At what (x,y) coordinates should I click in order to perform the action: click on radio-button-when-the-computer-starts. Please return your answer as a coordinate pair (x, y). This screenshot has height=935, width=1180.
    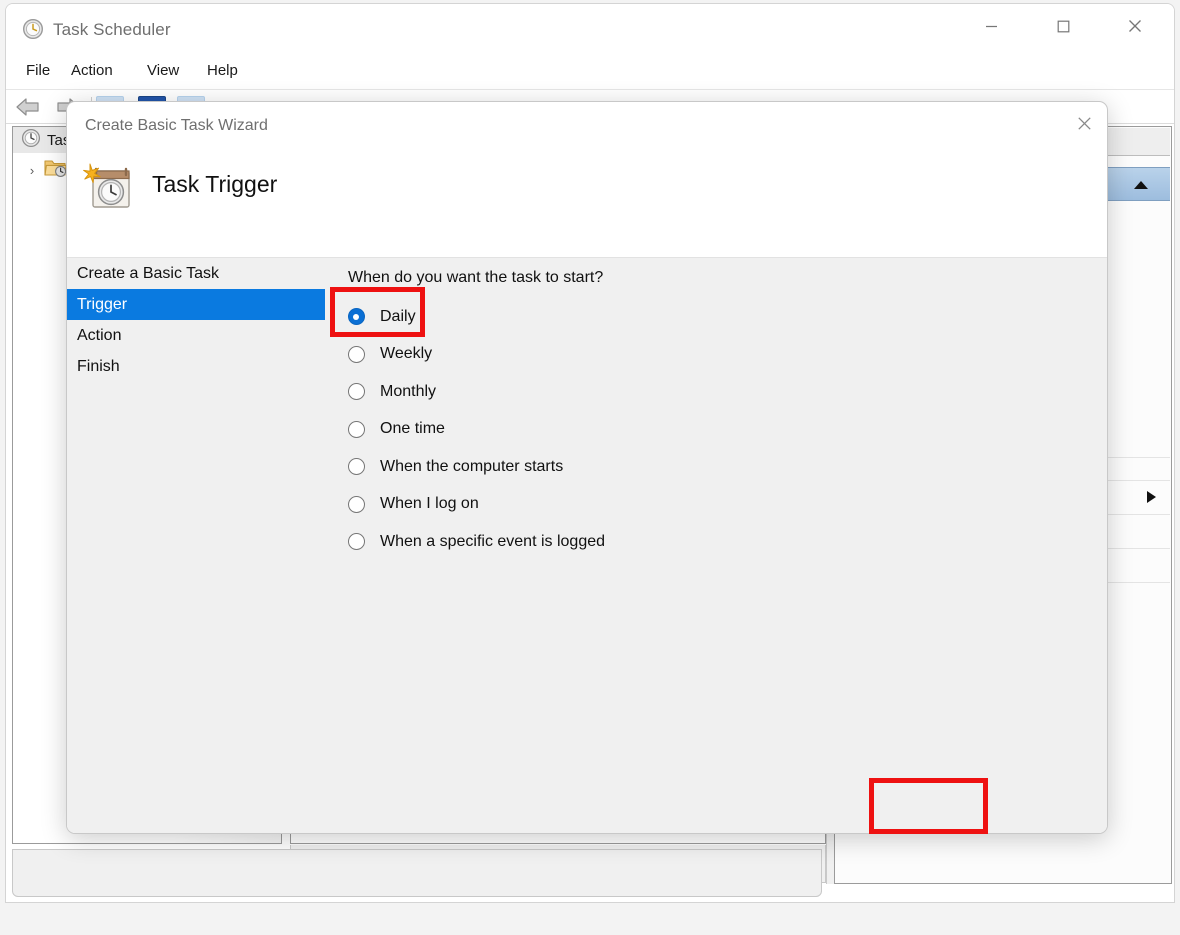
    Looking at the image, I should click on (356, 467).